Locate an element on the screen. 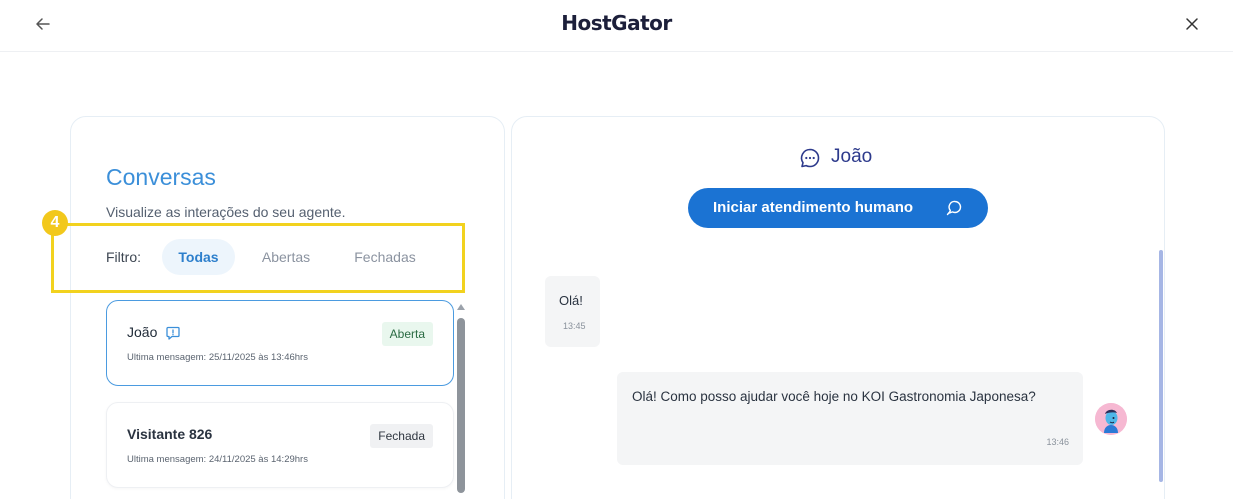  conversations-subtitle: Visualize as interações do seu agente. is located at coordinates (226, 212).